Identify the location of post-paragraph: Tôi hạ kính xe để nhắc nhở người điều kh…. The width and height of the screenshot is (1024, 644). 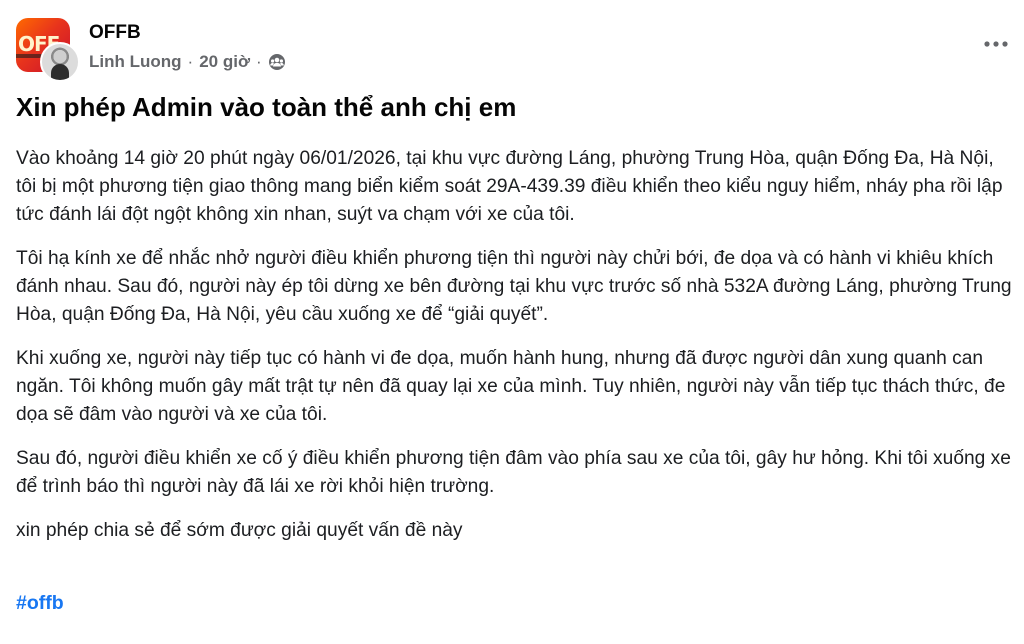
(514, 286).